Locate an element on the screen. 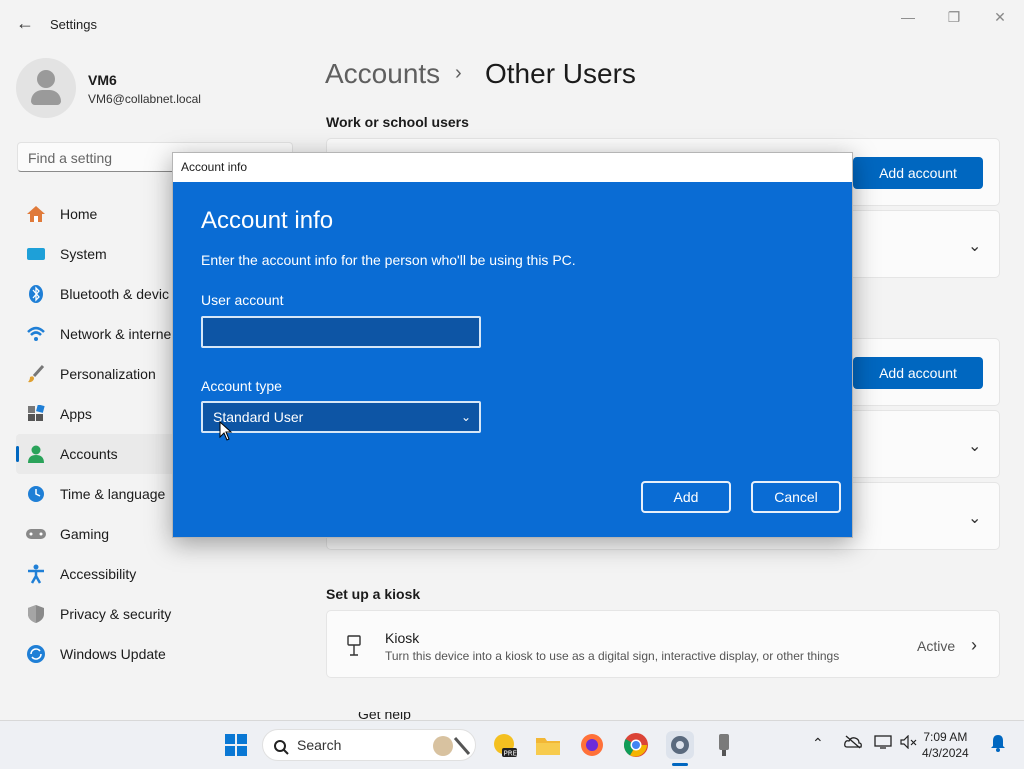  sidebar-item-label: System is located at coordinates (83, 254).